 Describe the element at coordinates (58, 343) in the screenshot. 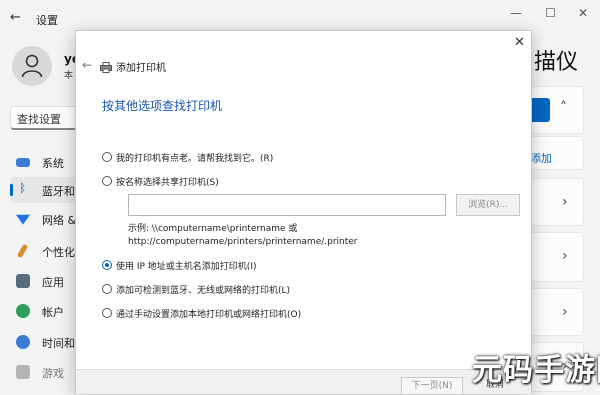

I see `sidebar-item-label: 时间和` at that location.